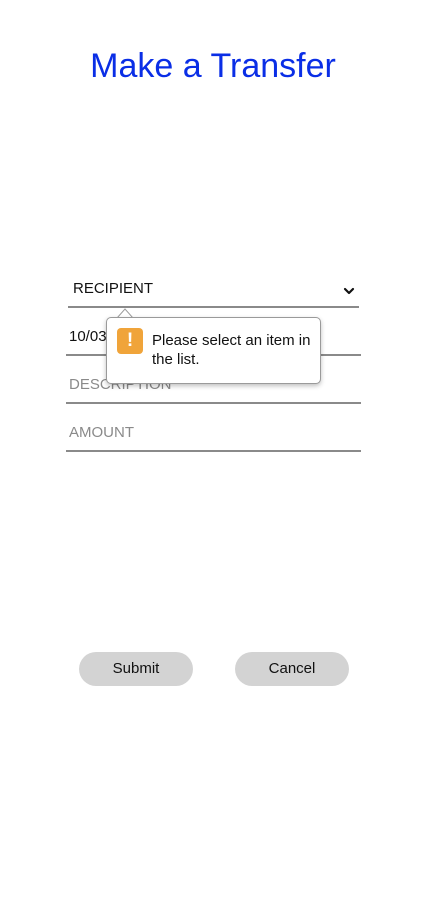  I want to click on recipient-select: RECIPIENT, so click(213, 291).